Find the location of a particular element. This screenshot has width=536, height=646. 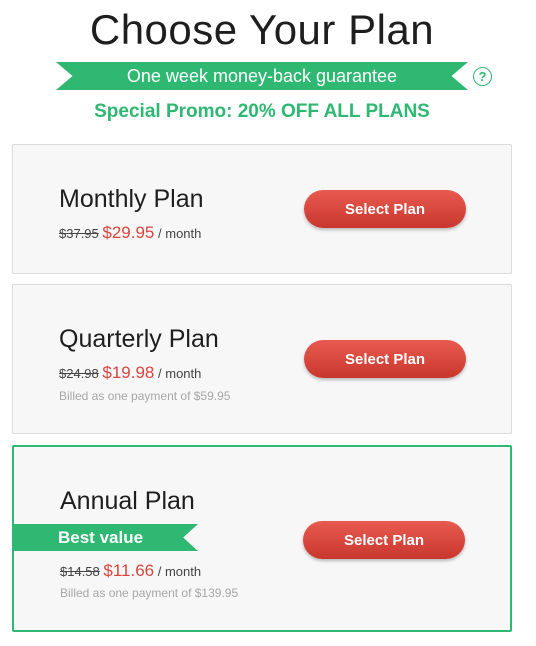

best-value-badge: Best value is located at coordinates (105, 537).